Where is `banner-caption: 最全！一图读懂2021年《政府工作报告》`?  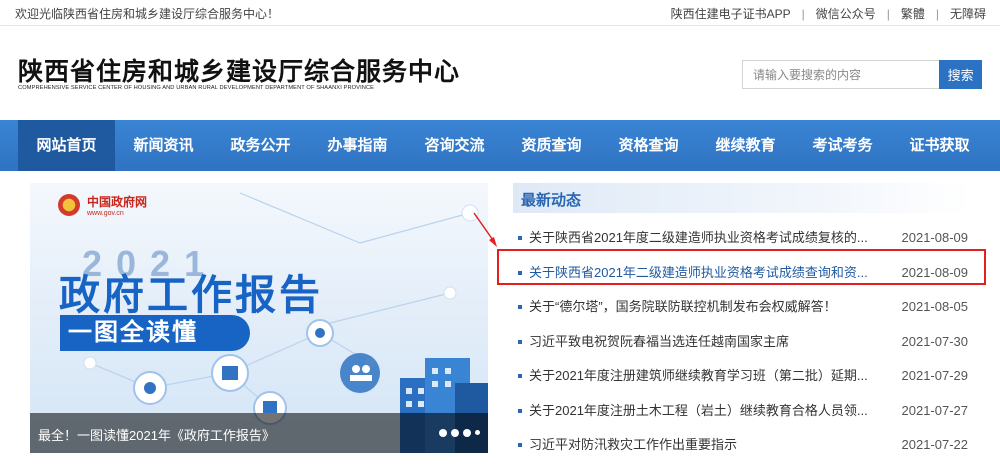
banner-caption: 最全！一图读懂2021年《政府工作报告》 is located at coordinates (259, 433).